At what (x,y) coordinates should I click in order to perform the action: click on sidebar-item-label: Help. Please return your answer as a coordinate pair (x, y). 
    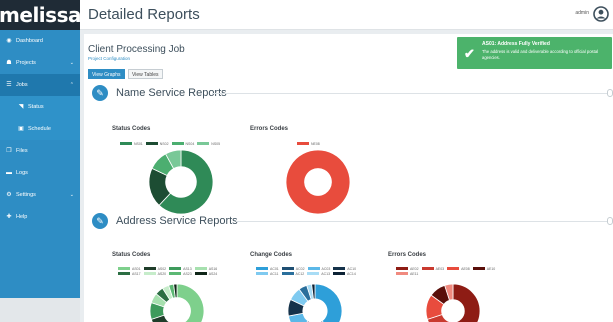
    Looking at the image, I should click on (22, 217).